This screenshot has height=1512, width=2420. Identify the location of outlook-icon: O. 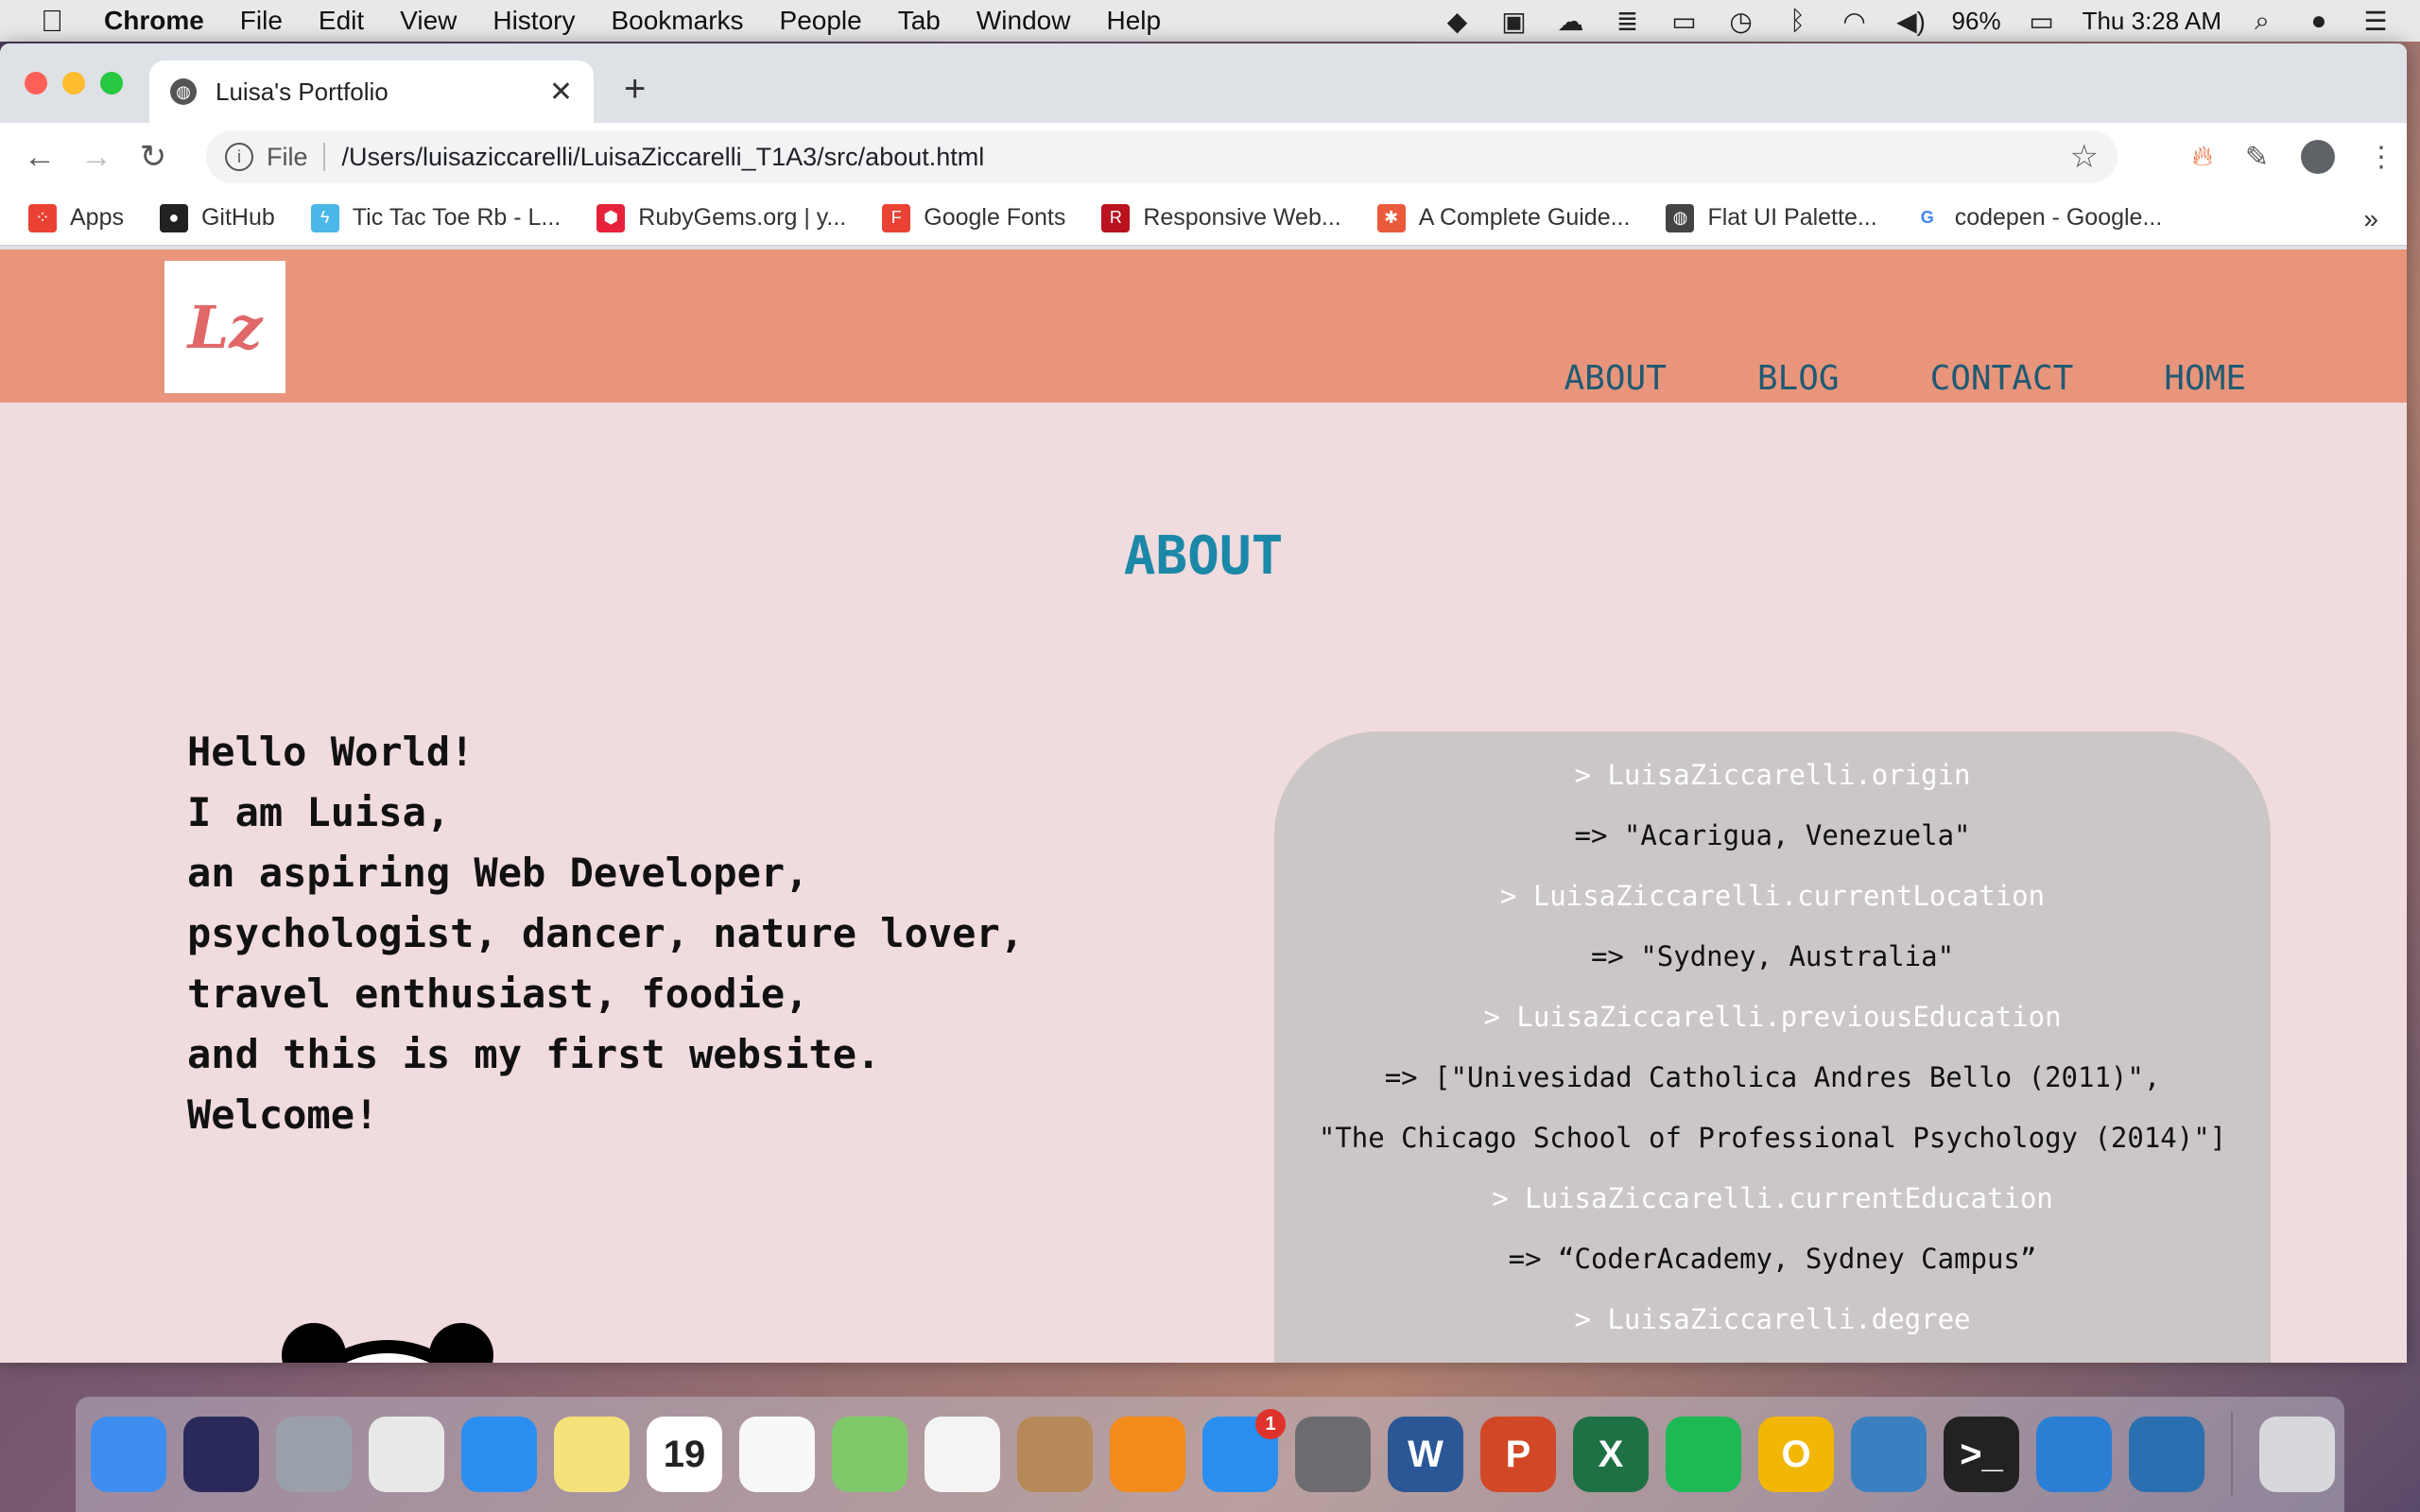
(1796, 1454).